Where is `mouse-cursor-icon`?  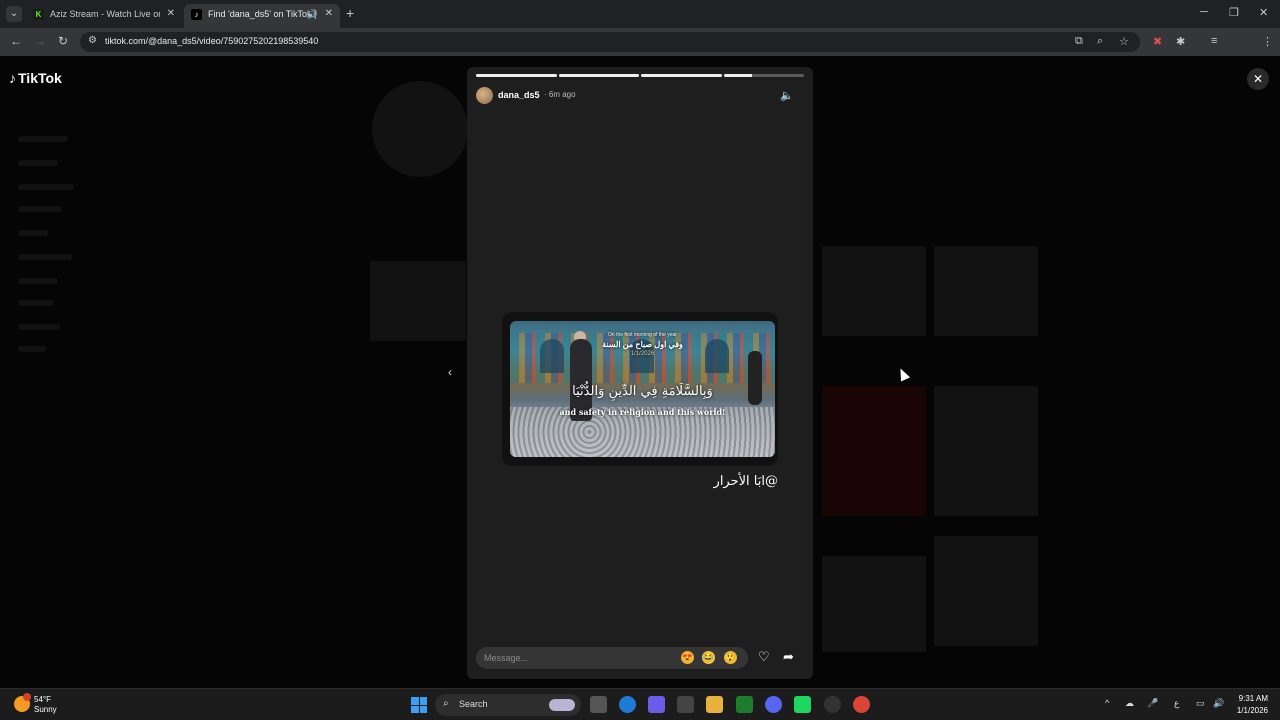 mouse-cursor-icon is located at coordinates (903, 374).